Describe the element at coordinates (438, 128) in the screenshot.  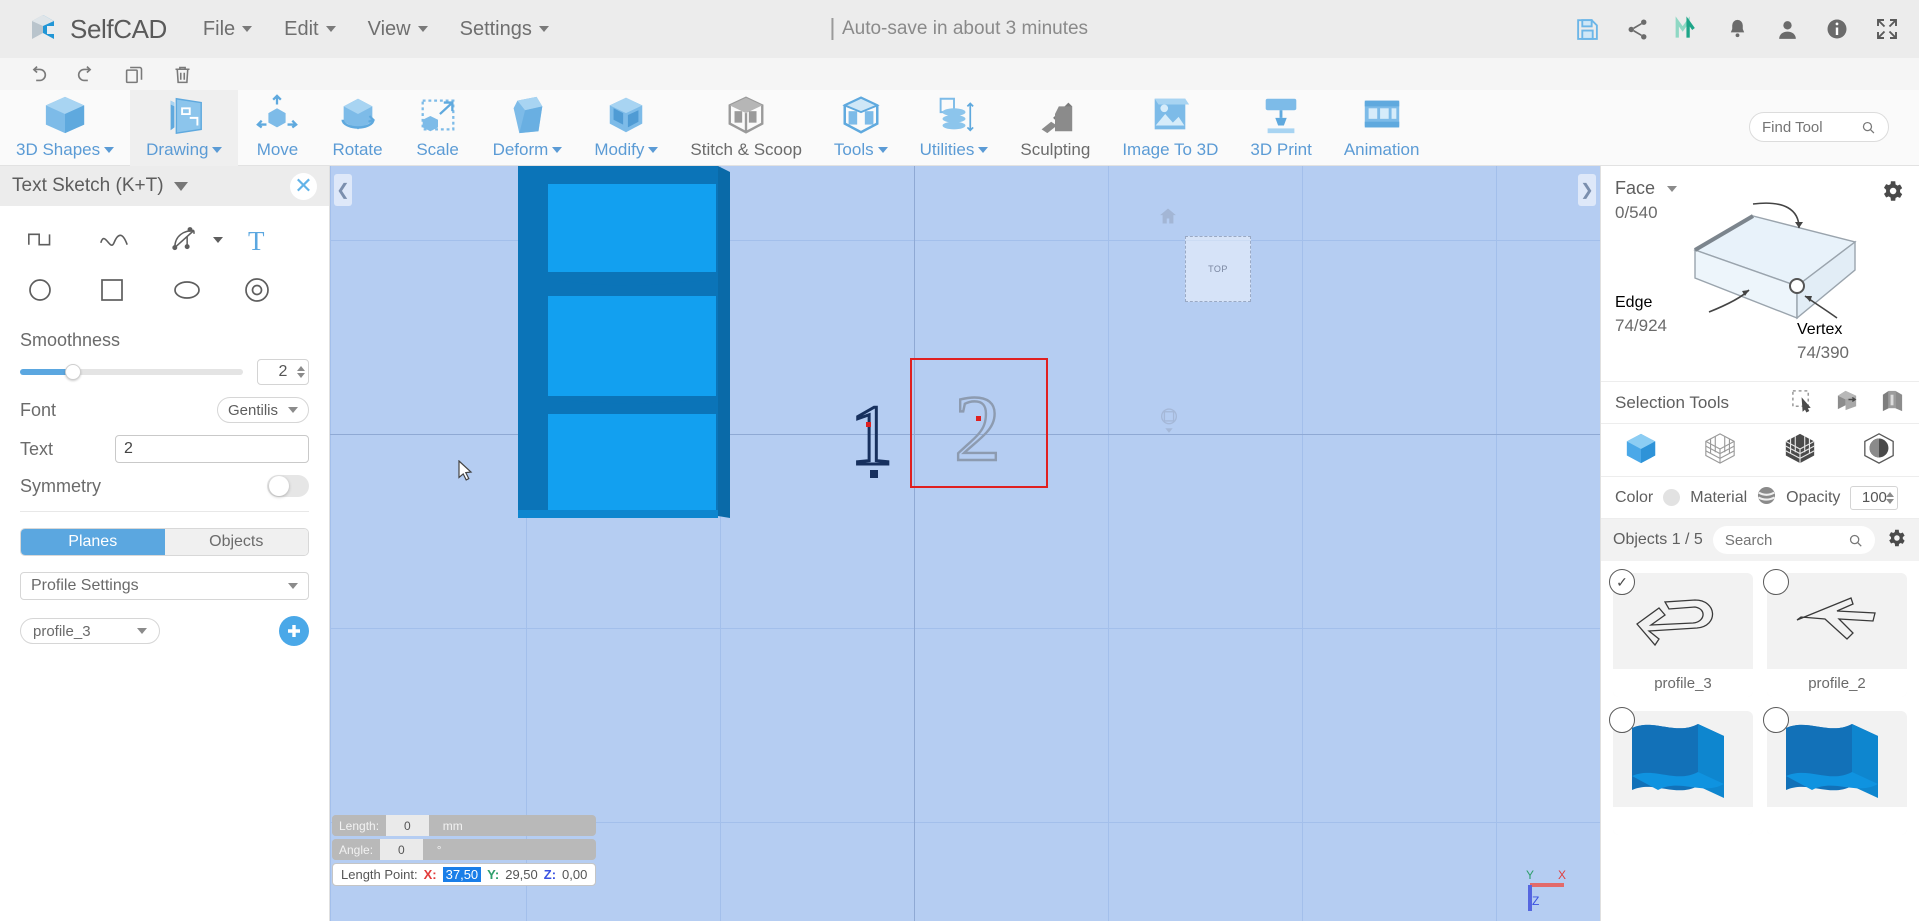
I see `ribbon-scale: Scale` at that location.